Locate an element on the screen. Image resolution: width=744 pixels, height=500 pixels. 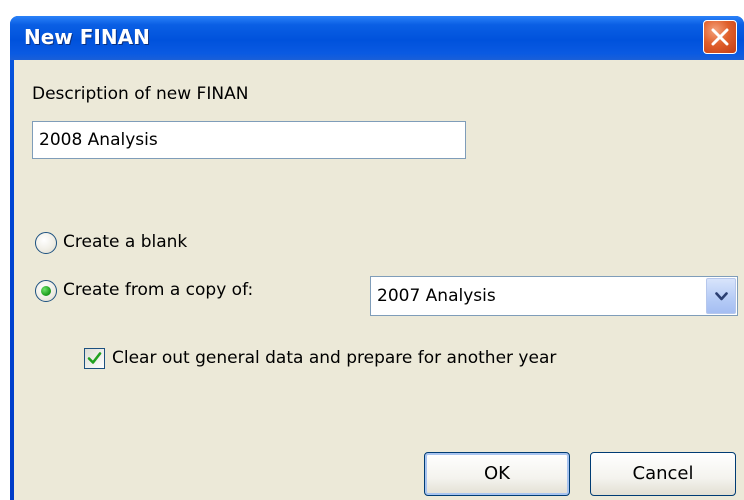
checkmark-icon is located at coordinates (94, 358).